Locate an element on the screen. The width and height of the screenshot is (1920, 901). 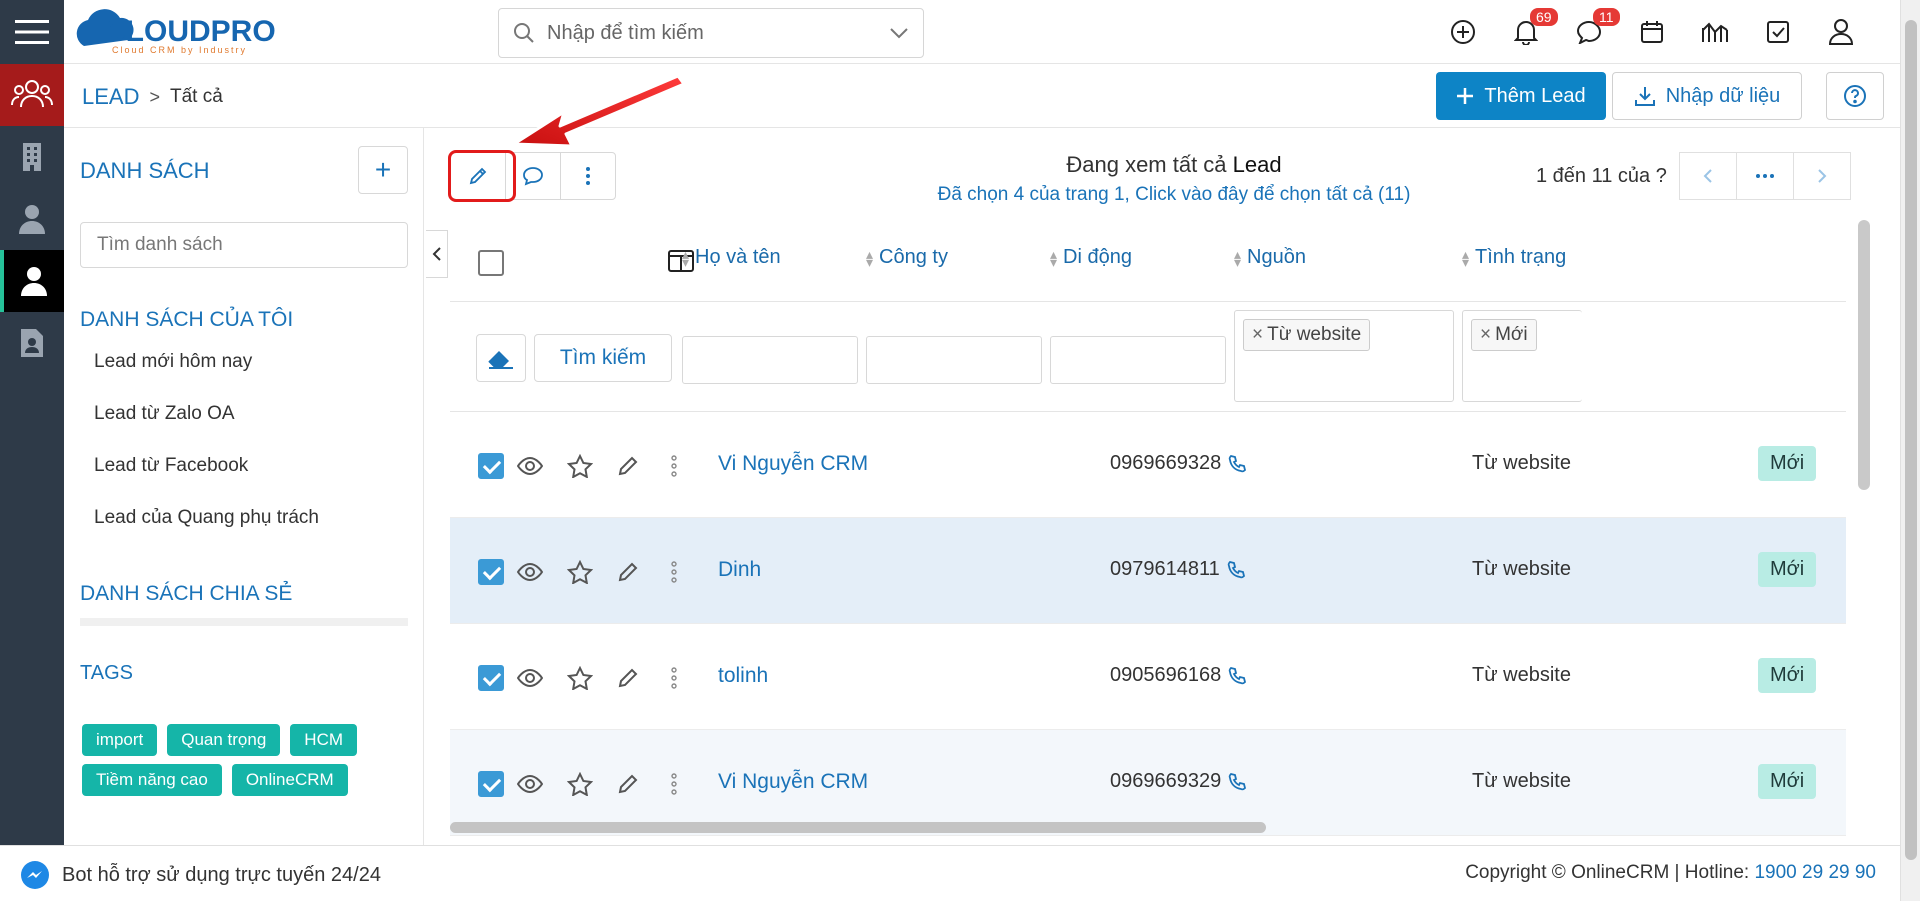
chart-line-icon is located at coordinates (1714, 32).